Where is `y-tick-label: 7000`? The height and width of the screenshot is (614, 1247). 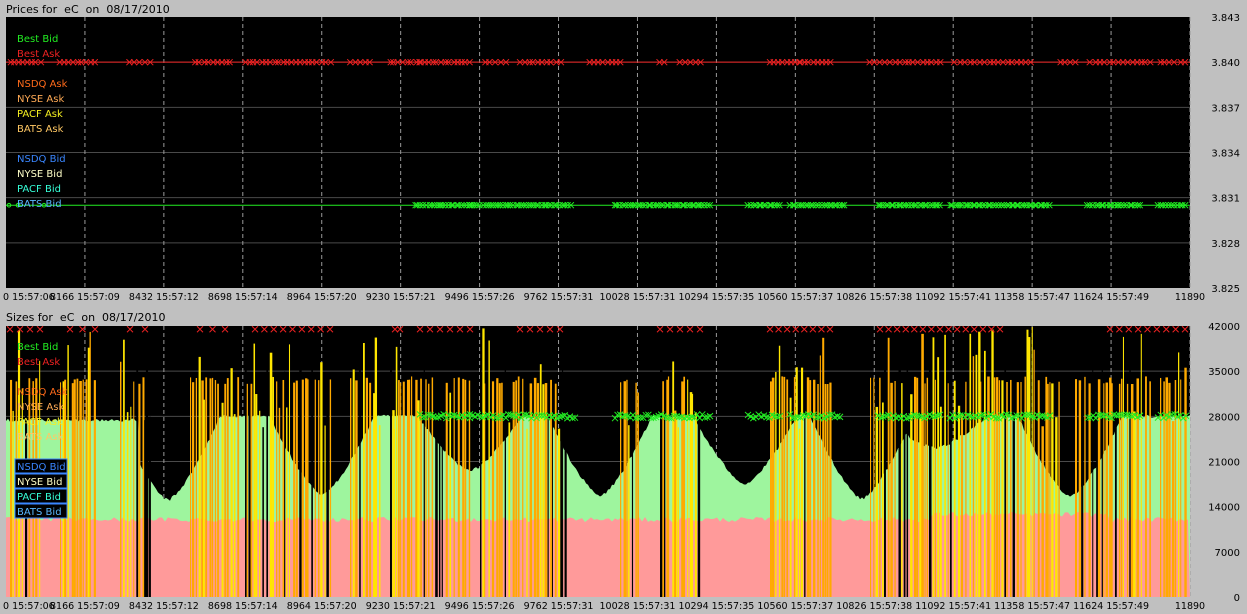
y-tick-label: 7000 is located at coordinates (1227, 553).